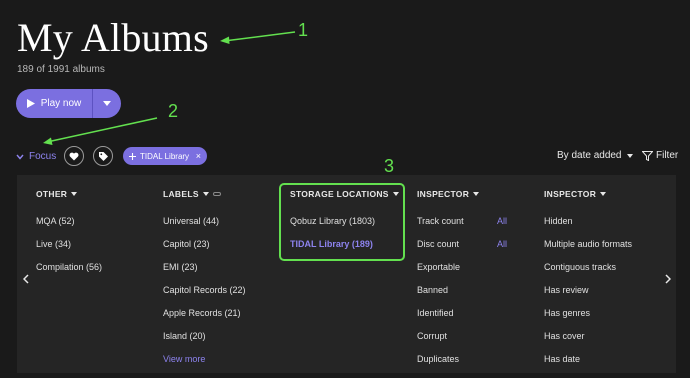 This screenshot has height=378, width=690. What do you see at coordinates (216, 194) in the screenshot?
I see `link-icon` at bounding box center [216, 194].